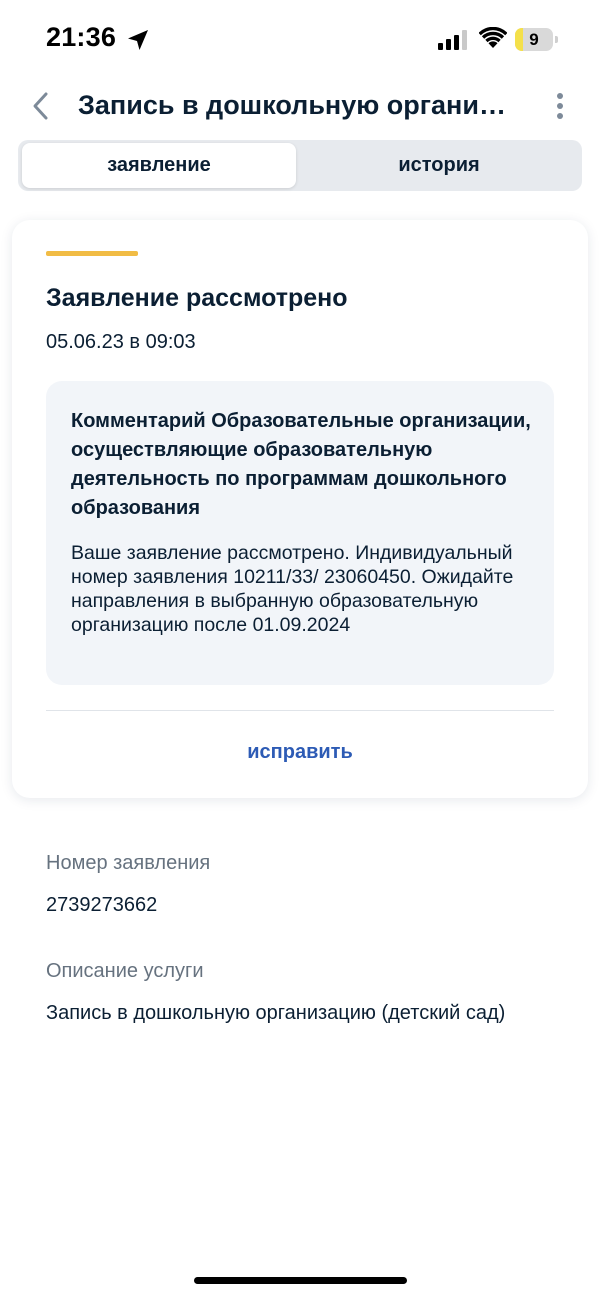 The width and height of the screenshot is (600, 1297). What do you see at coordinates (560, 106) in the screenshot?
I see `more-options-button` at bounding box center [560, 106].